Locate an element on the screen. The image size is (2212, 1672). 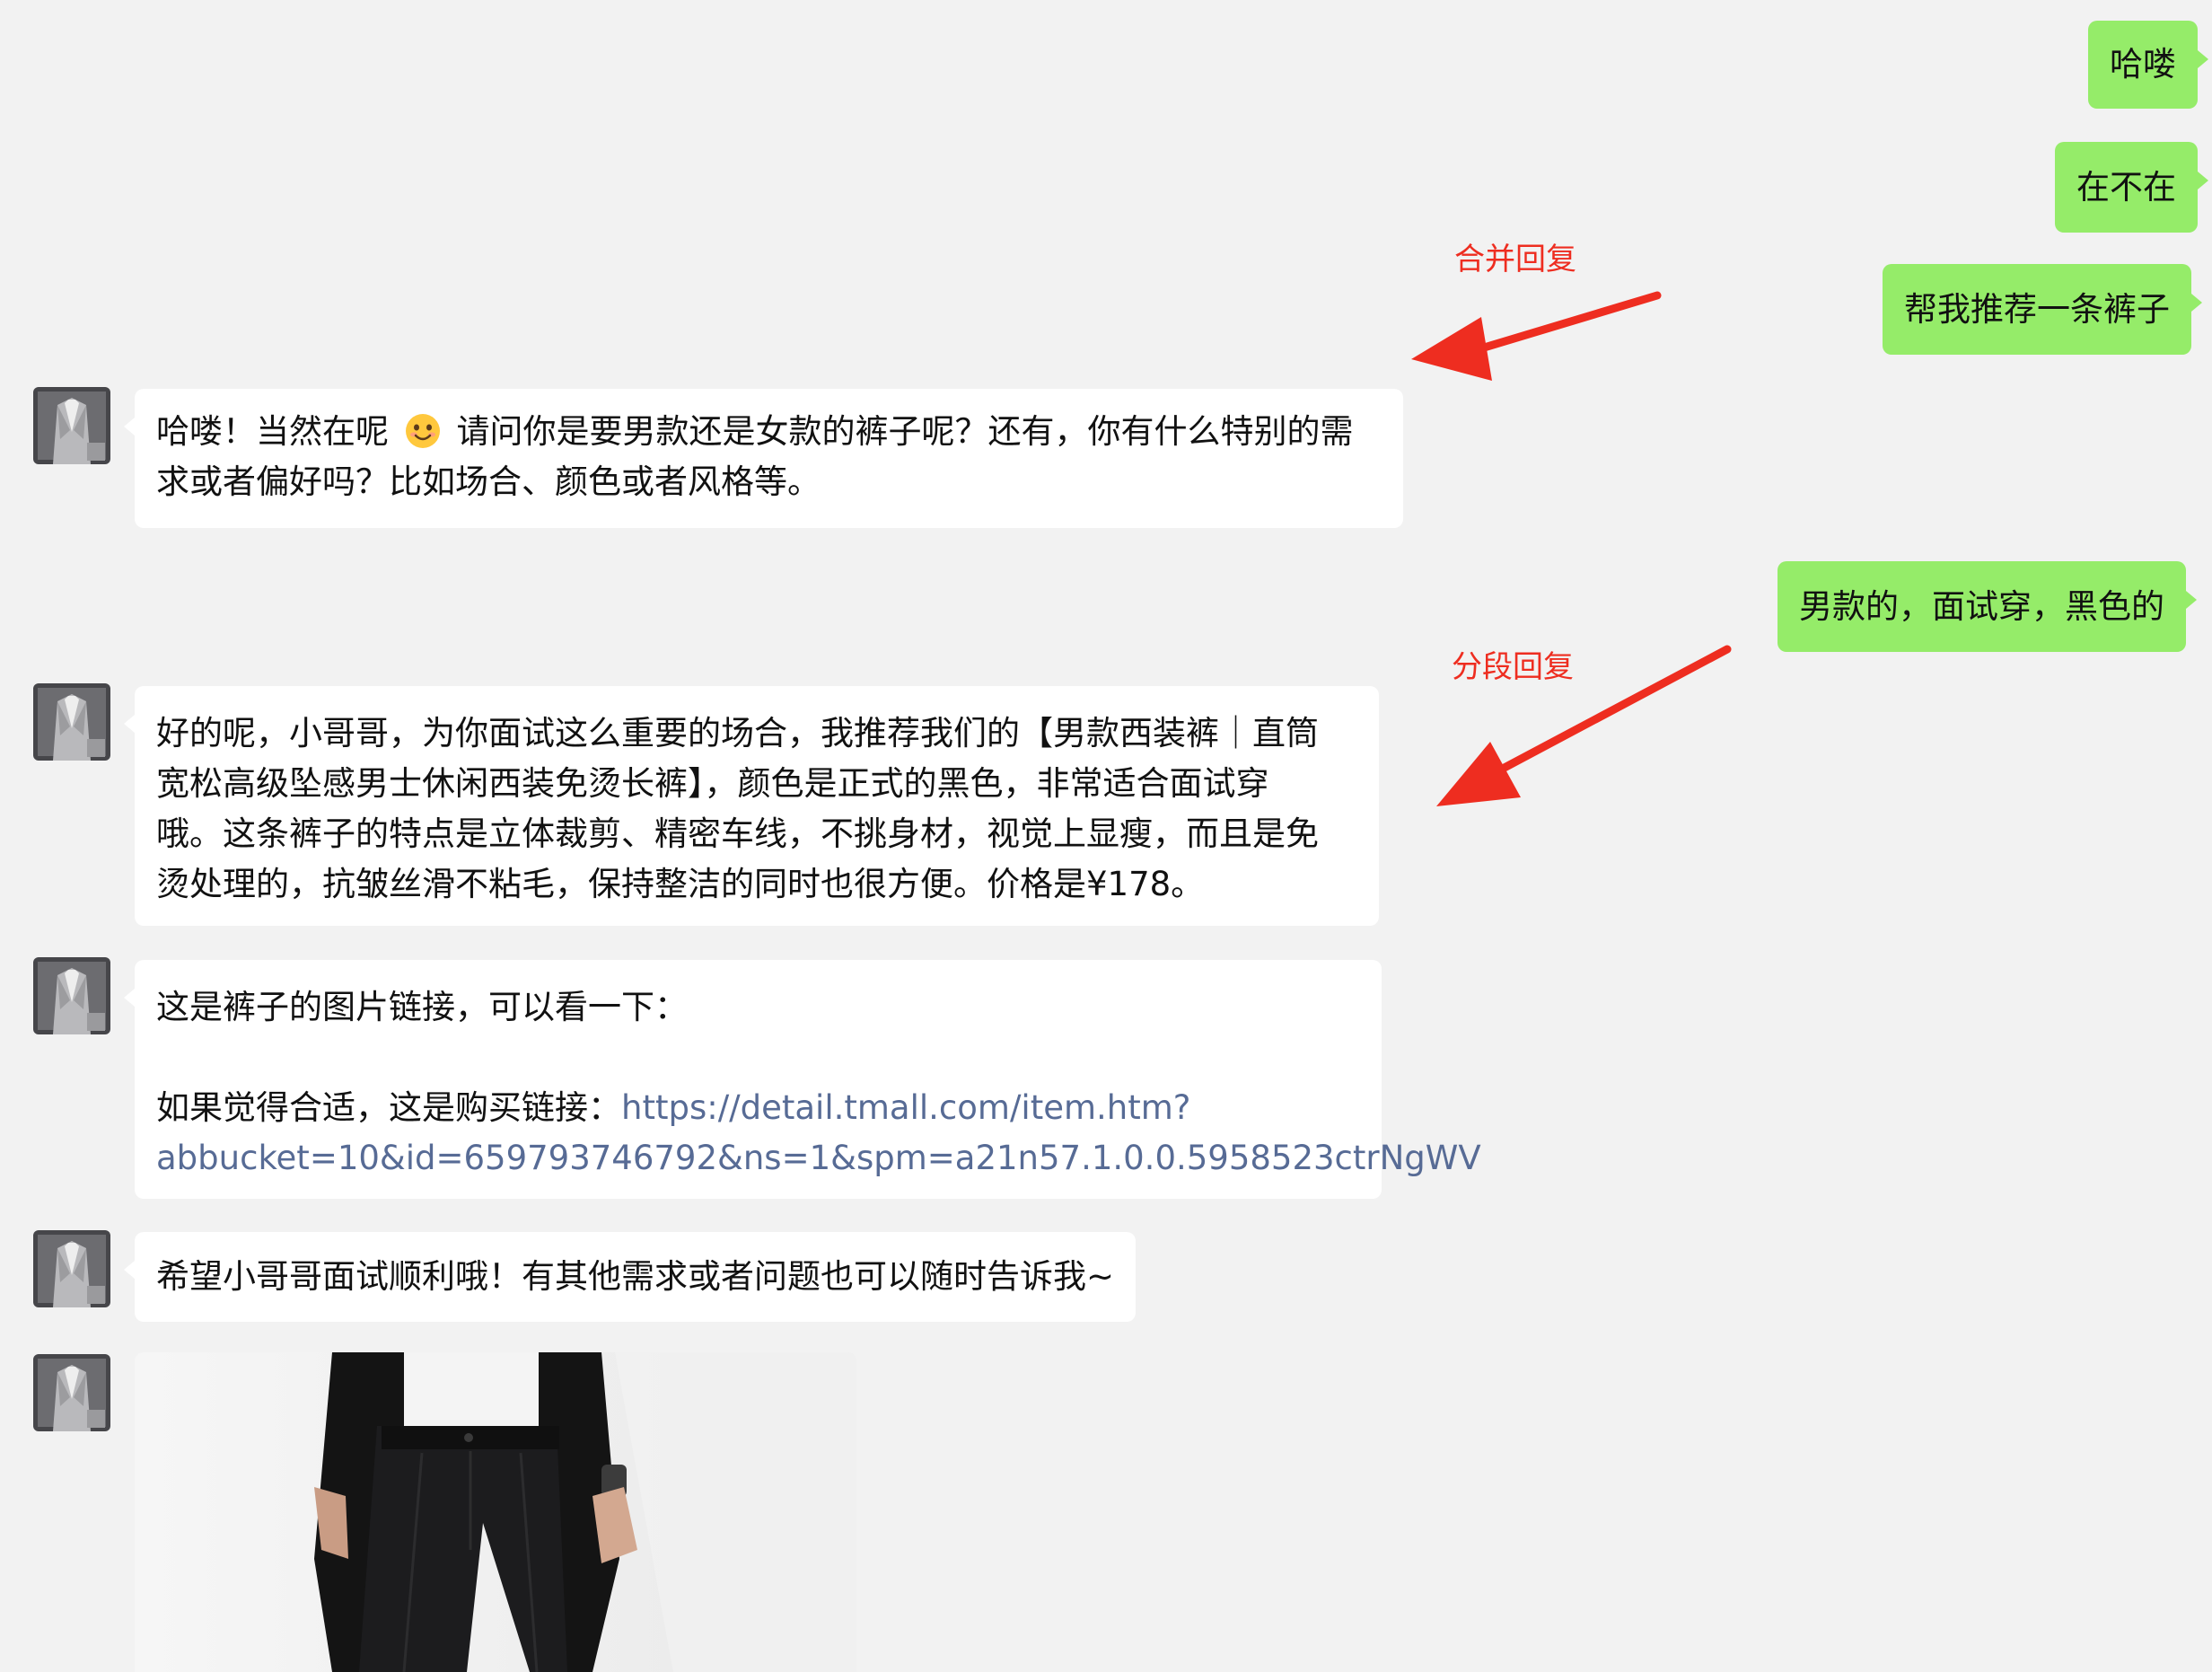
recommendation-line: 哦。这条裤子的特点是立体裁剪、精密车线，不挑身材，视觉上显瘦，而且是免 is located at coordinates (737, 833).